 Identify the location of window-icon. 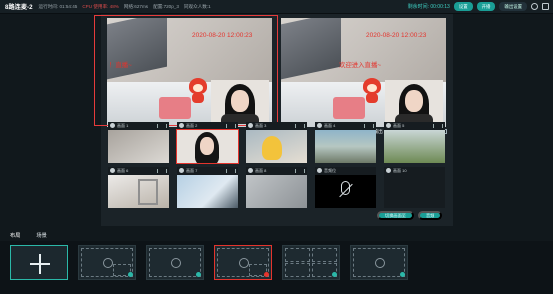
(545, 6).